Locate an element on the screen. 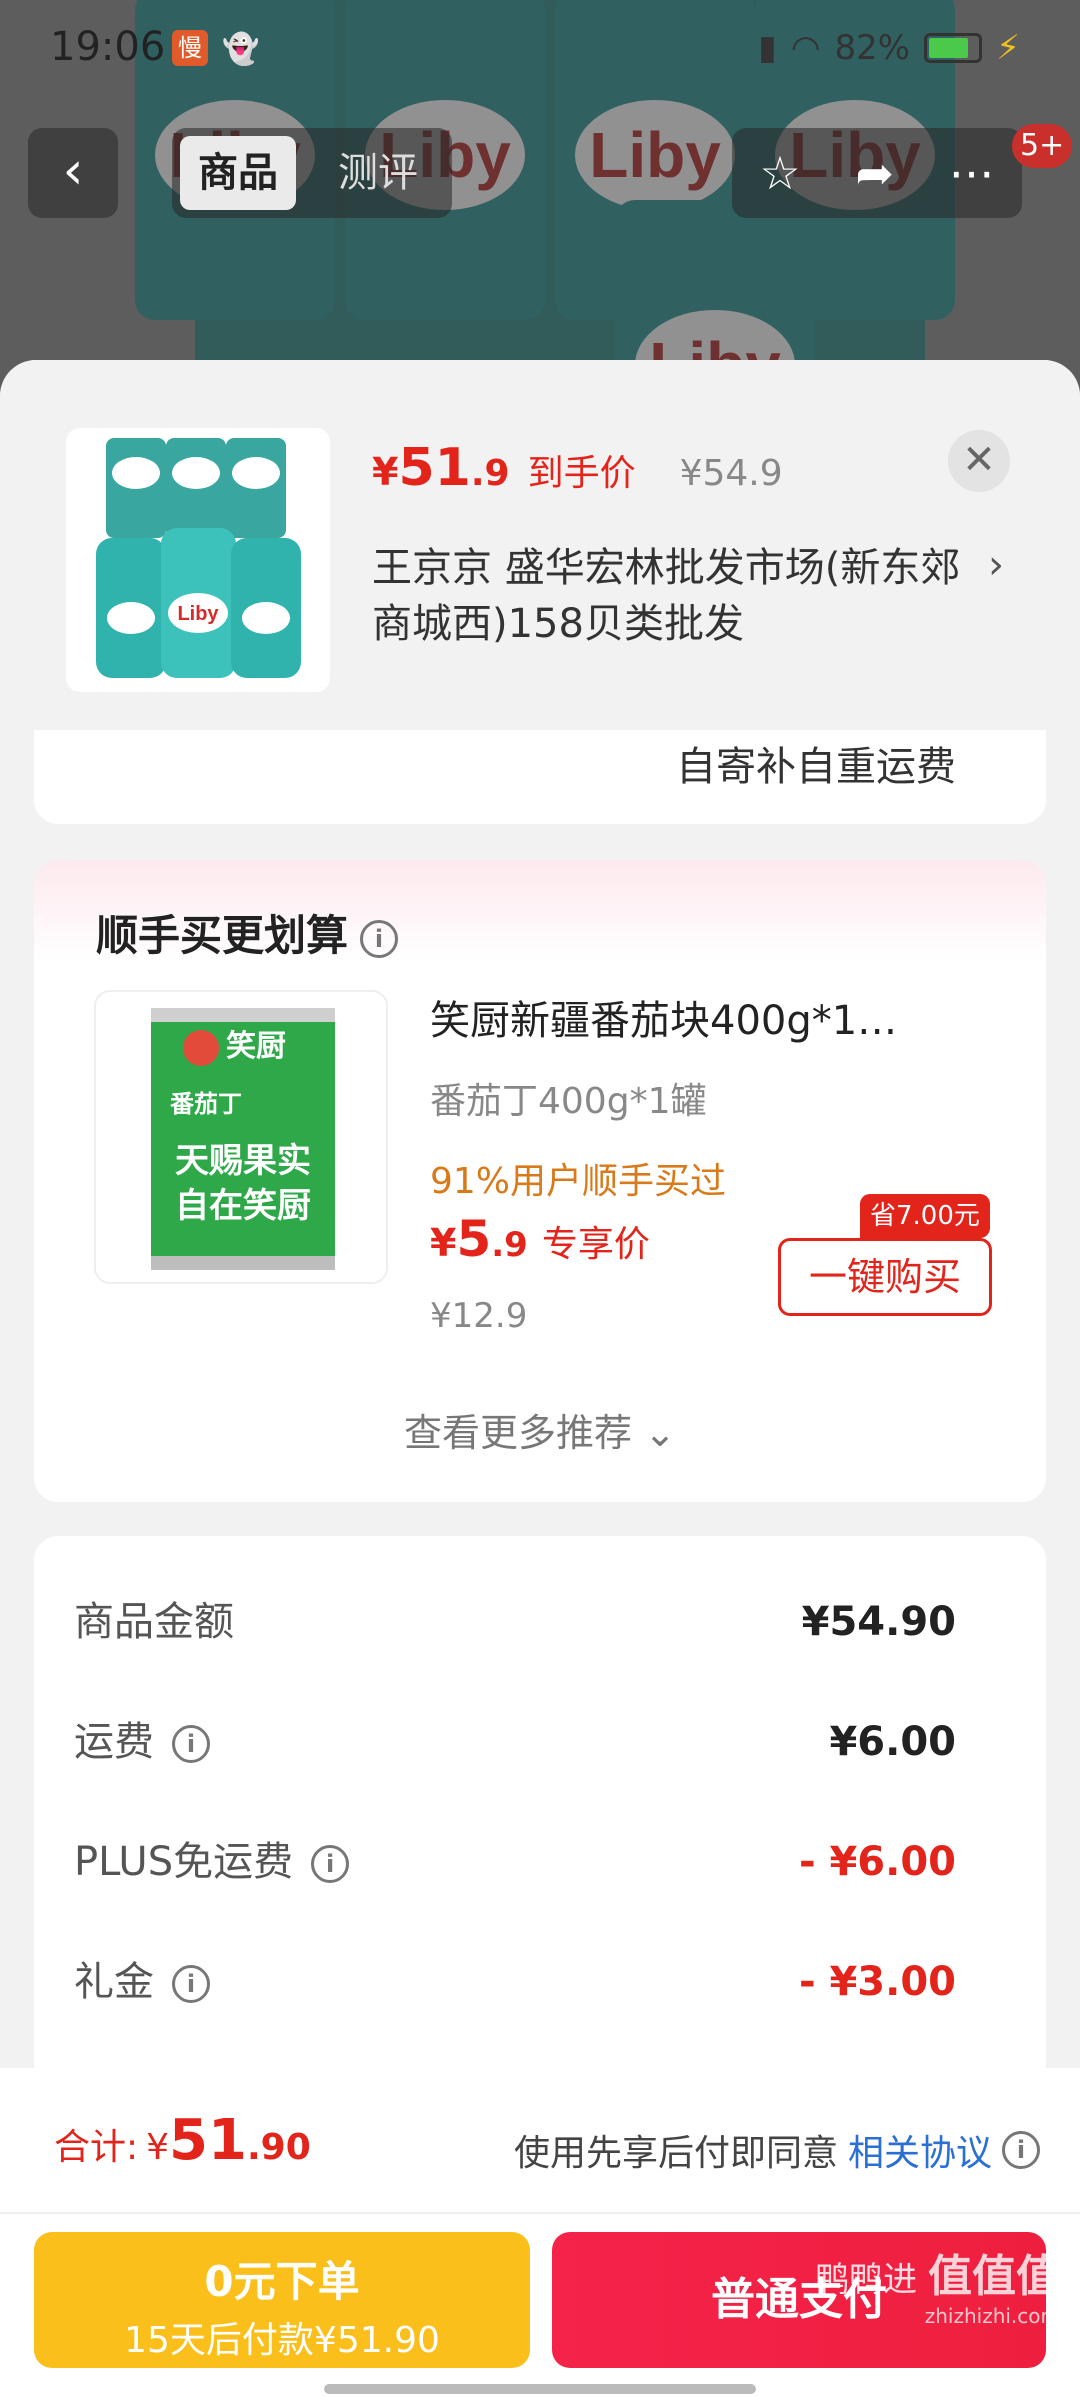 Image resolution: width=1080 pixels, height=2400 pixels. tab-product: 商品 is located at coordinates (238, 173).